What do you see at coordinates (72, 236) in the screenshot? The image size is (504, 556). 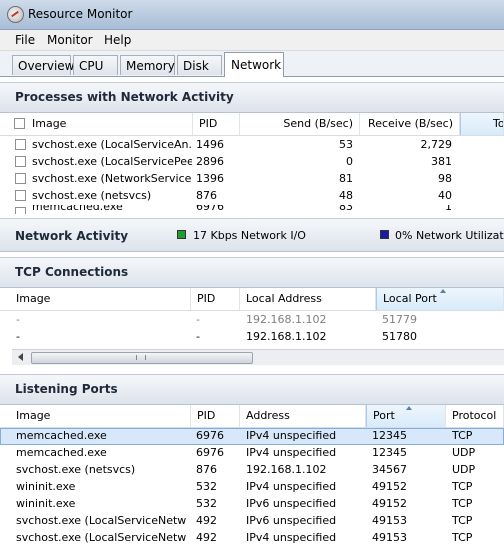 I see `section-title: Network Activity` at bounding box center [72, 236].